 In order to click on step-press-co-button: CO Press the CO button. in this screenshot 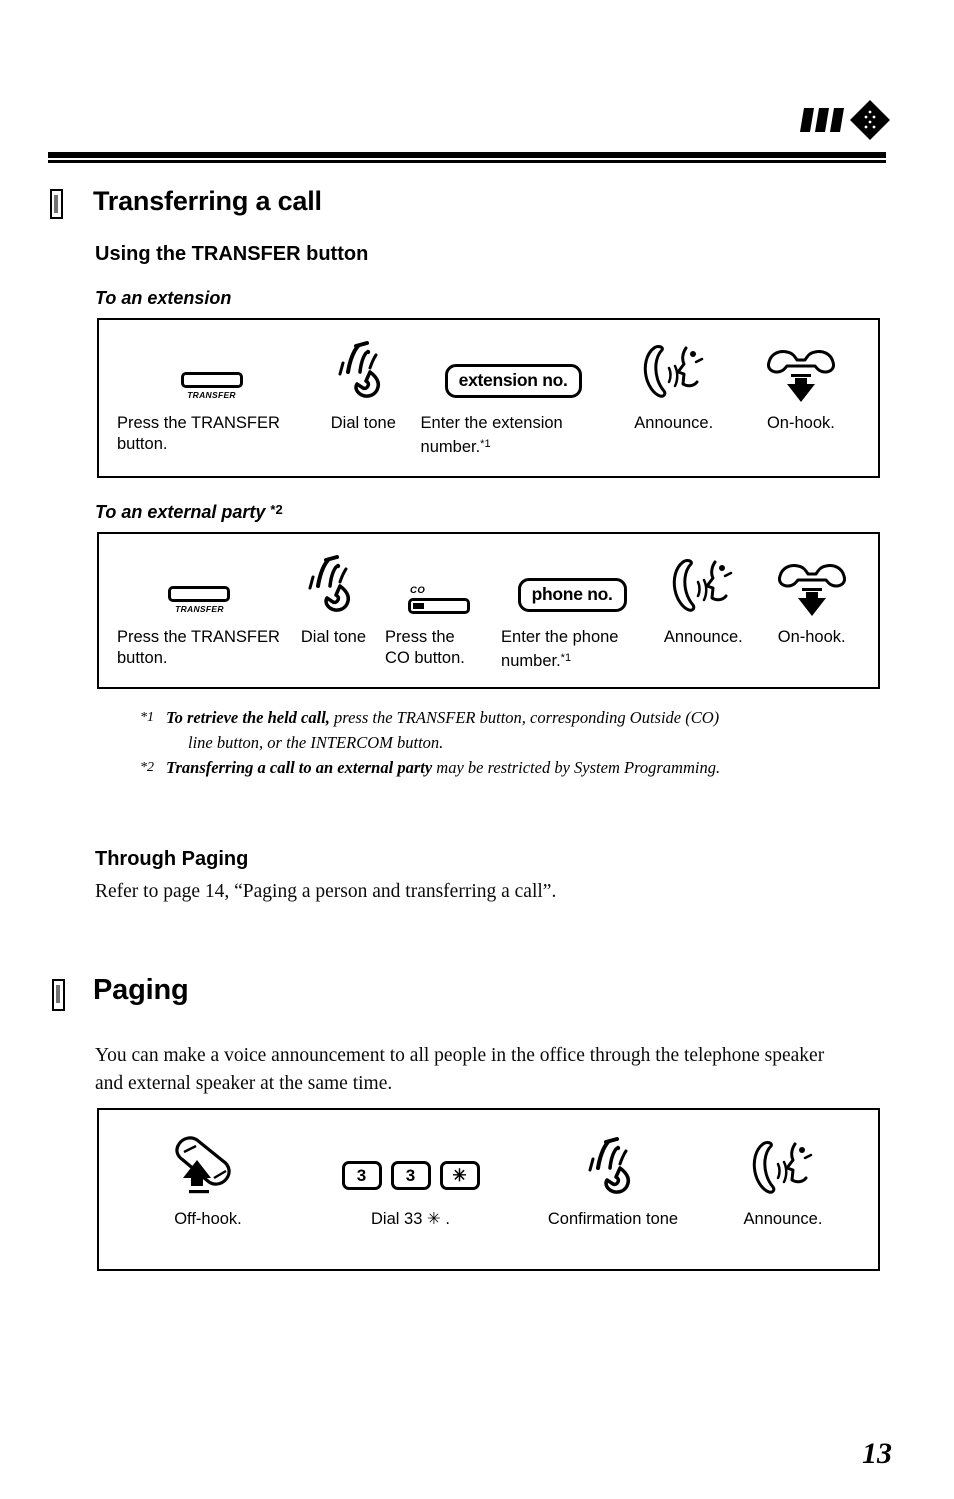, I will do `click(439, 610)`.